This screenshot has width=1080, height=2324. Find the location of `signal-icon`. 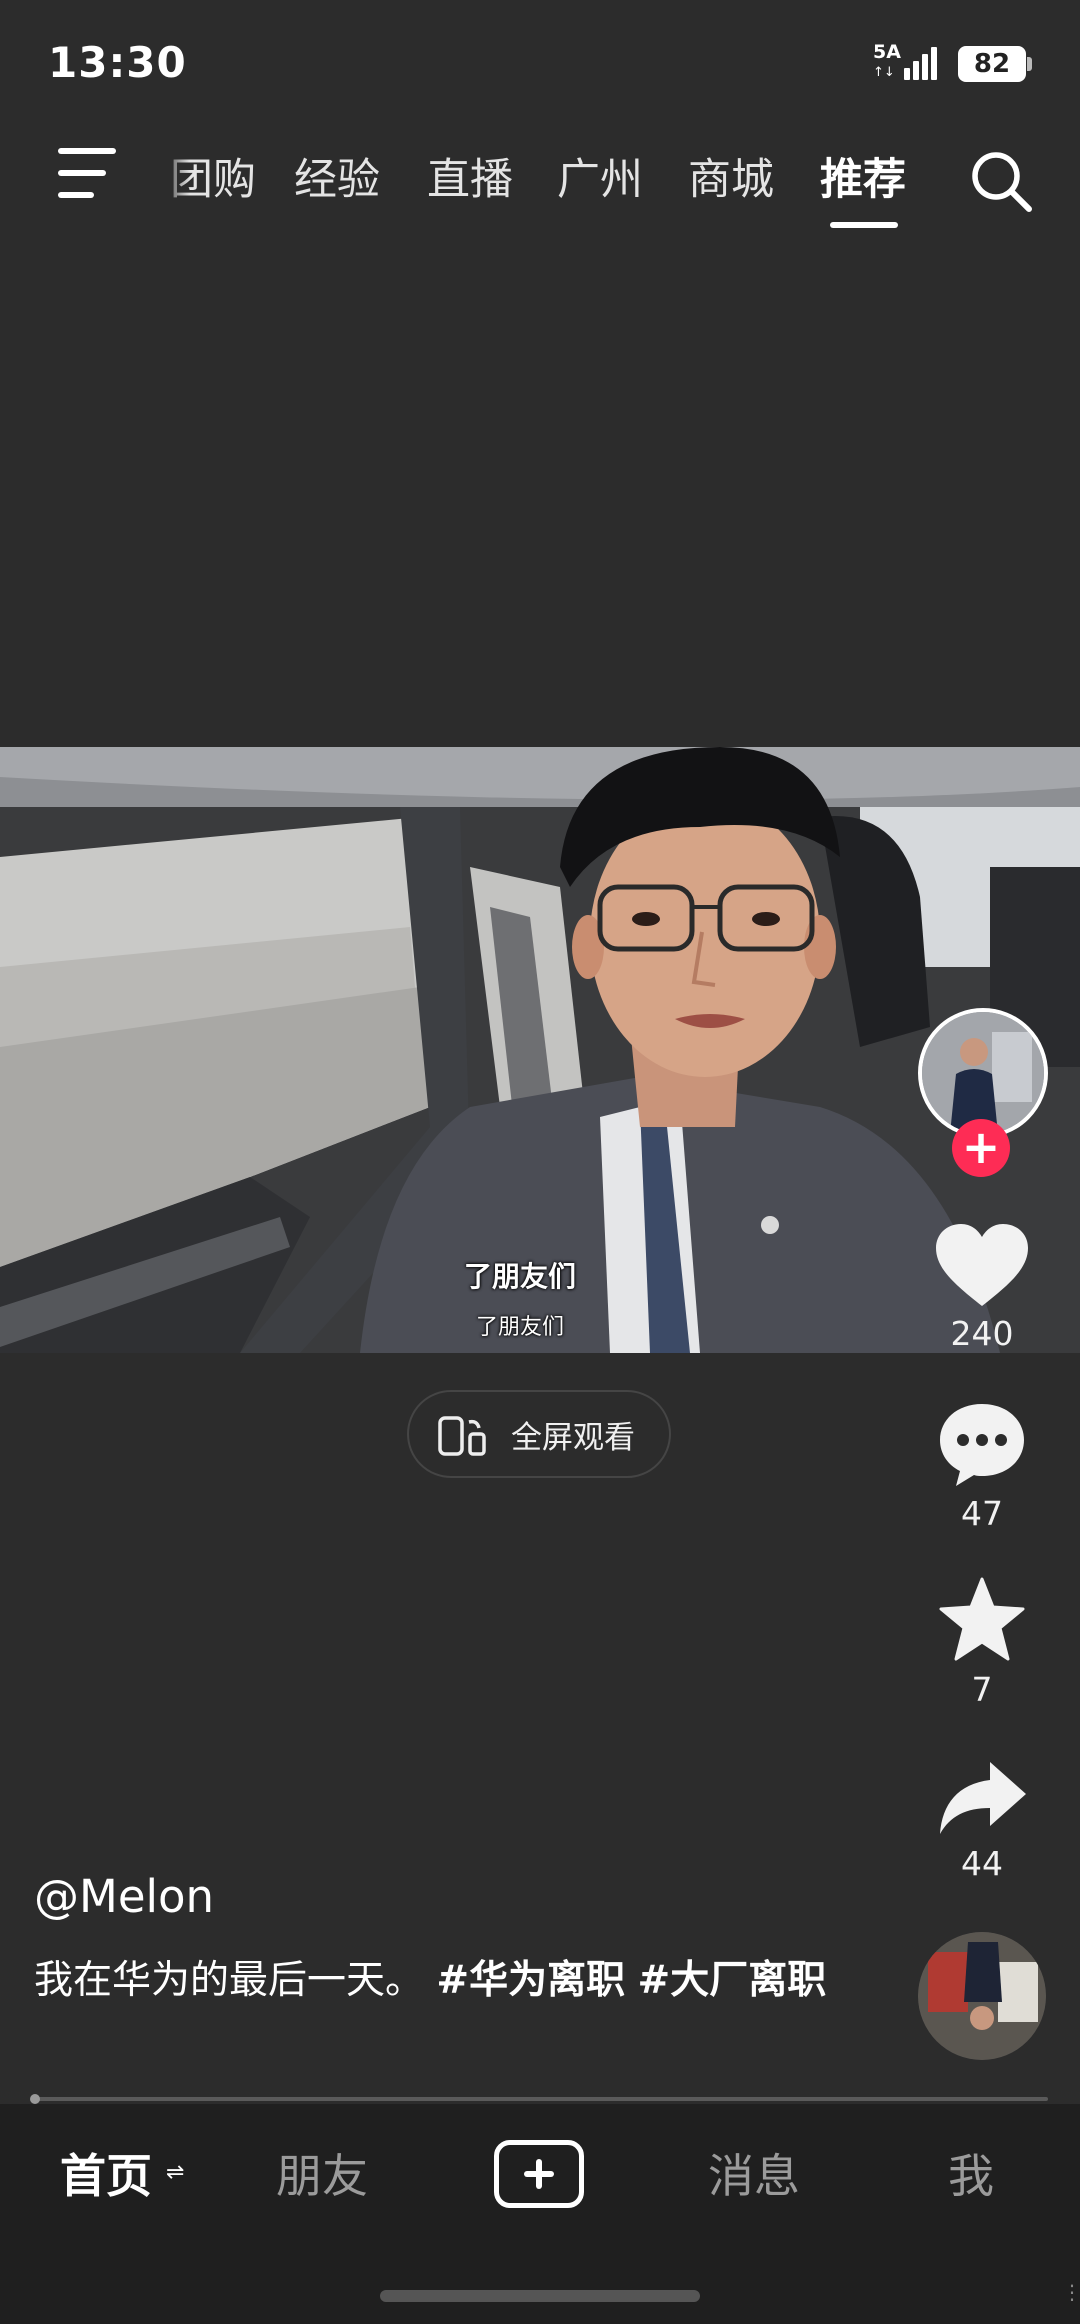

signal-icon is located at coordinates (925, 62).